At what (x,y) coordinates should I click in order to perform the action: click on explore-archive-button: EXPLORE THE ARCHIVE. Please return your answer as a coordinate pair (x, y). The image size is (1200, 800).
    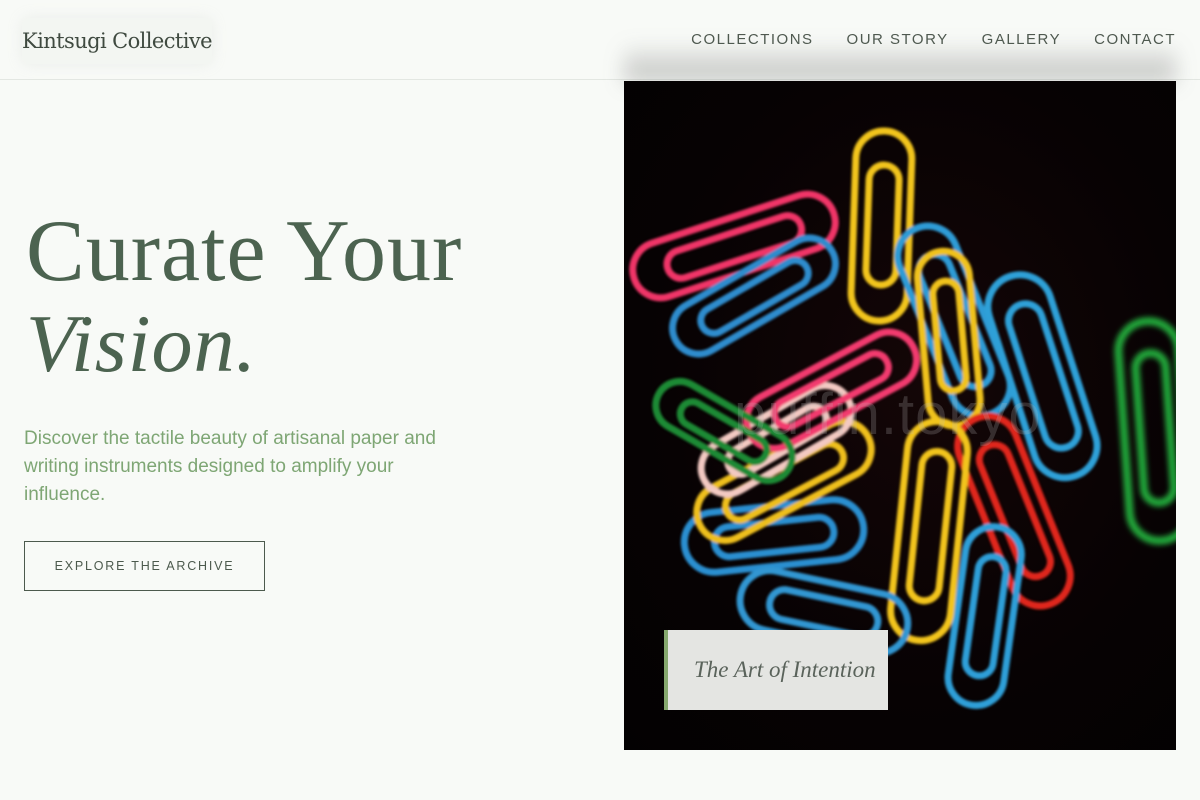
    Looking at the image, I should click on (144, 566).